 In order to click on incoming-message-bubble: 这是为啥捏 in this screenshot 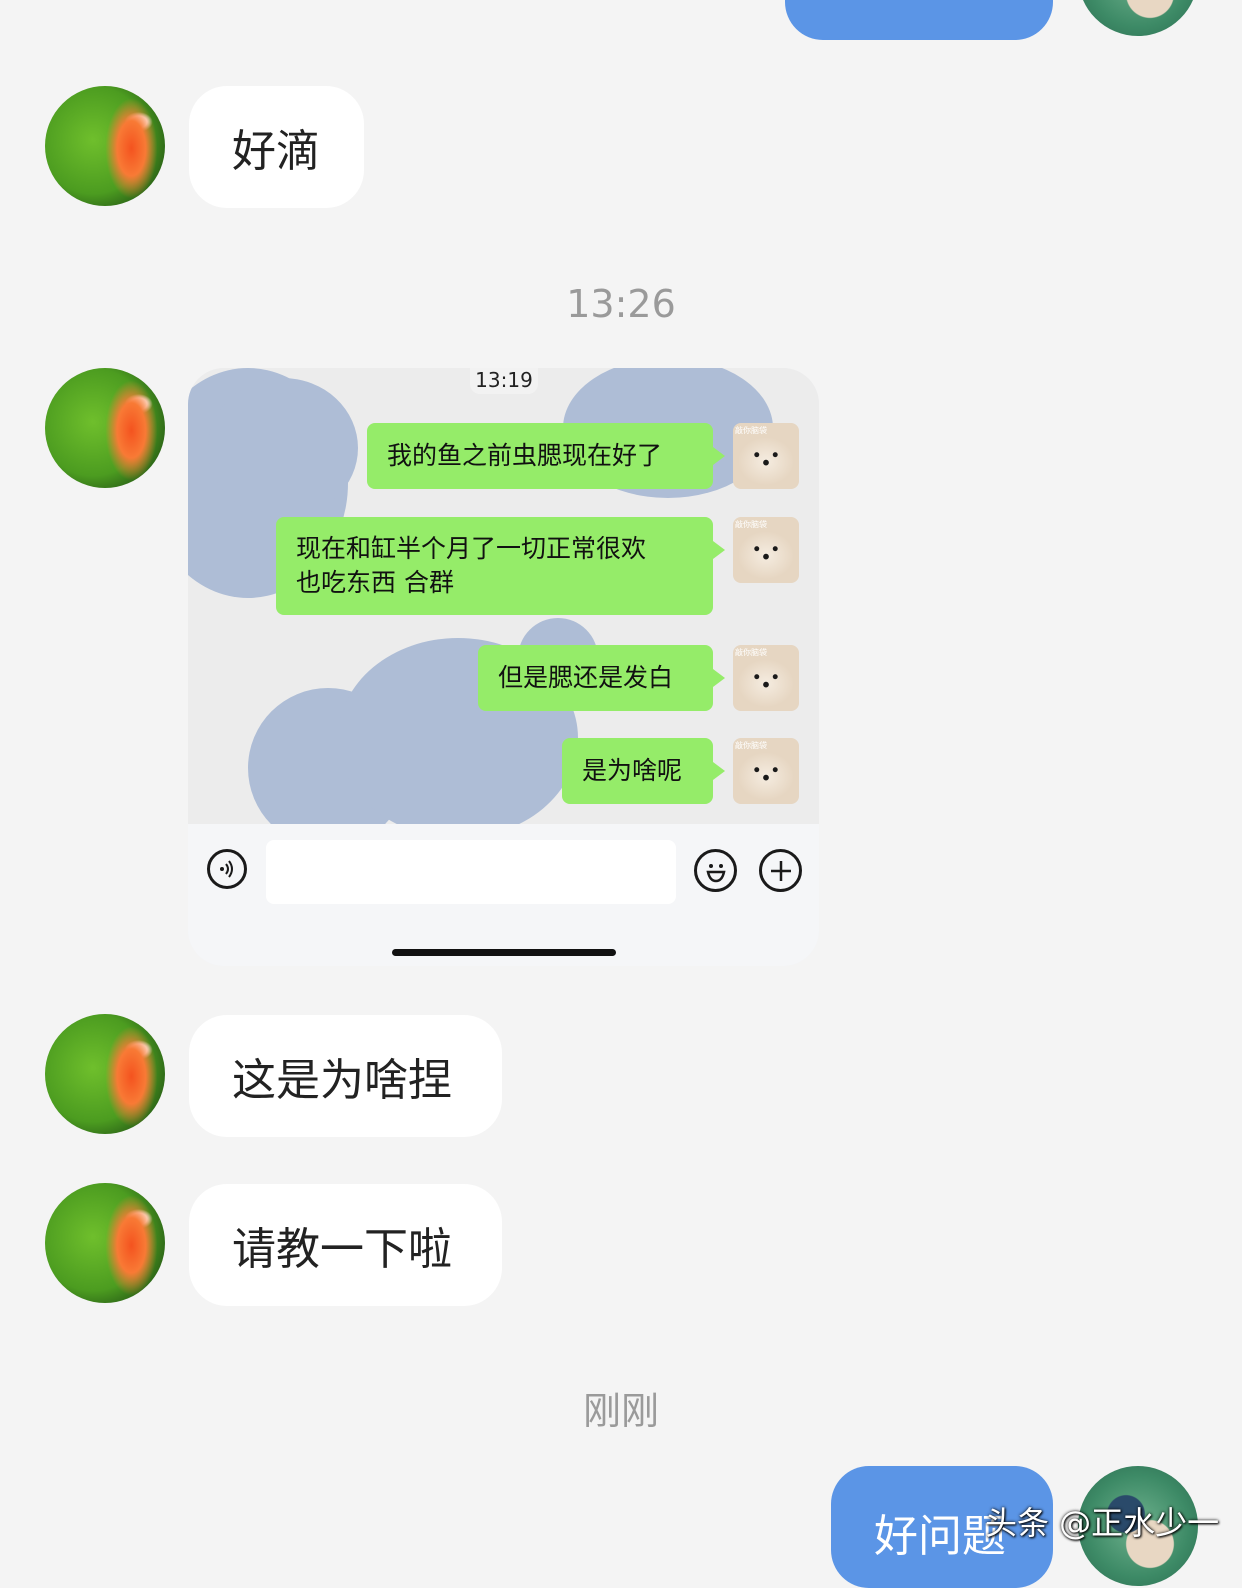, I will do `click(345, 1076)`.